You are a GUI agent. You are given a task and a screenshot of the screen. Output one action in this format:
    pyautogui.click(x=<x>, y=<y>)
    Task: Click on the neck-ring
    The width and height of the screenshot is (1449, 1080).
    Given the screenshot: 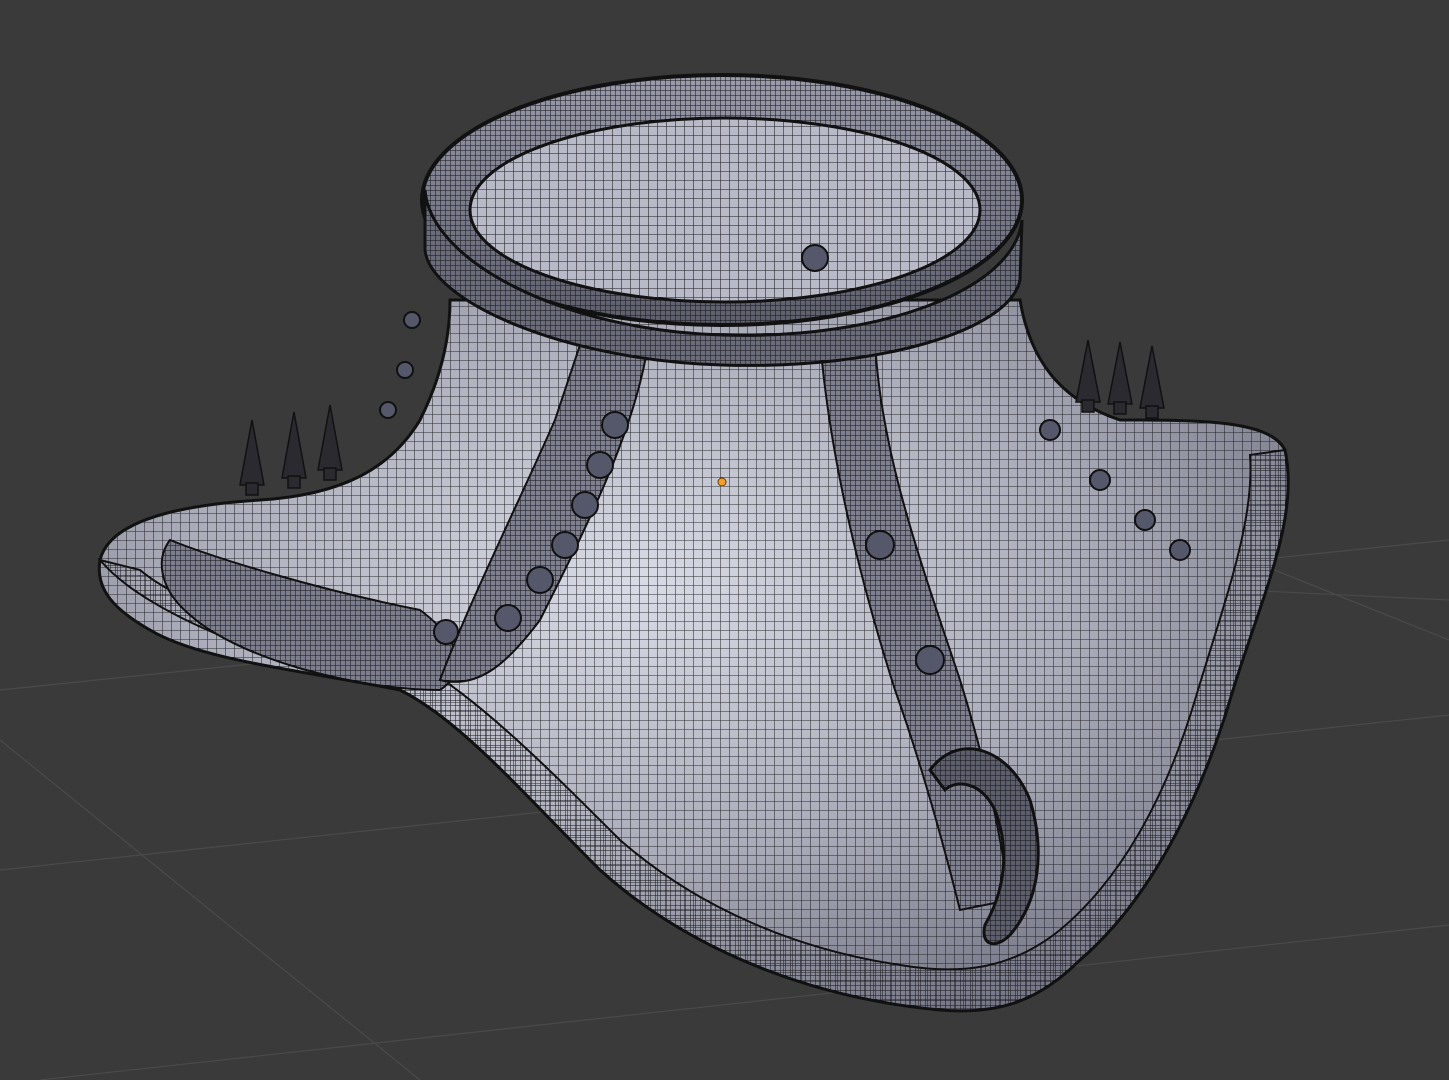 What is the action you would take?
    pyautogui.click(x=722, y=220)
    